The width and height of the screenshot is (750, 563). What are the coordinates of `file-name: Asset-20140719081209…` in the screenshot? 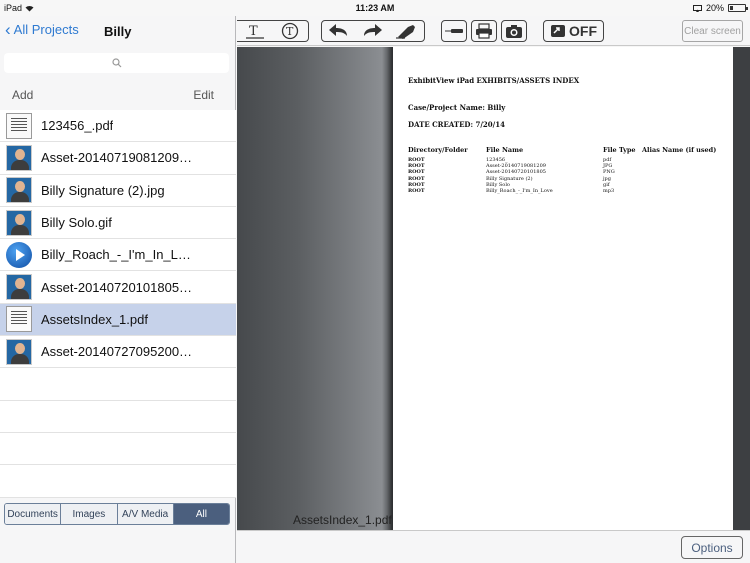 It's located at (117, 158).